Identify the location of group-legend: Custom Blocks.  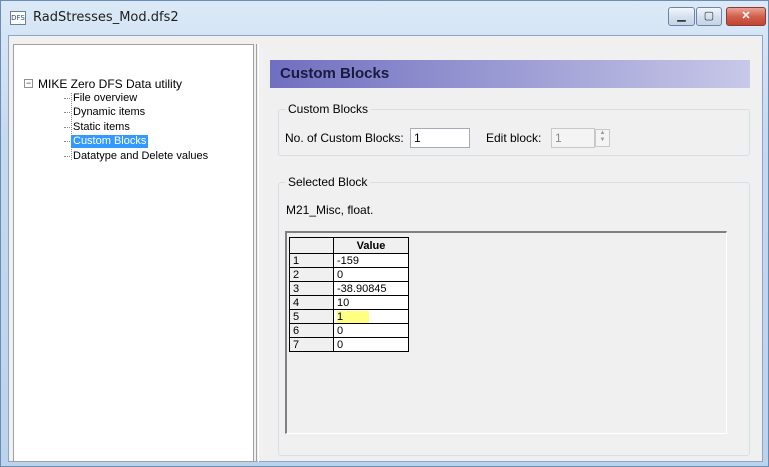
(328, 109).